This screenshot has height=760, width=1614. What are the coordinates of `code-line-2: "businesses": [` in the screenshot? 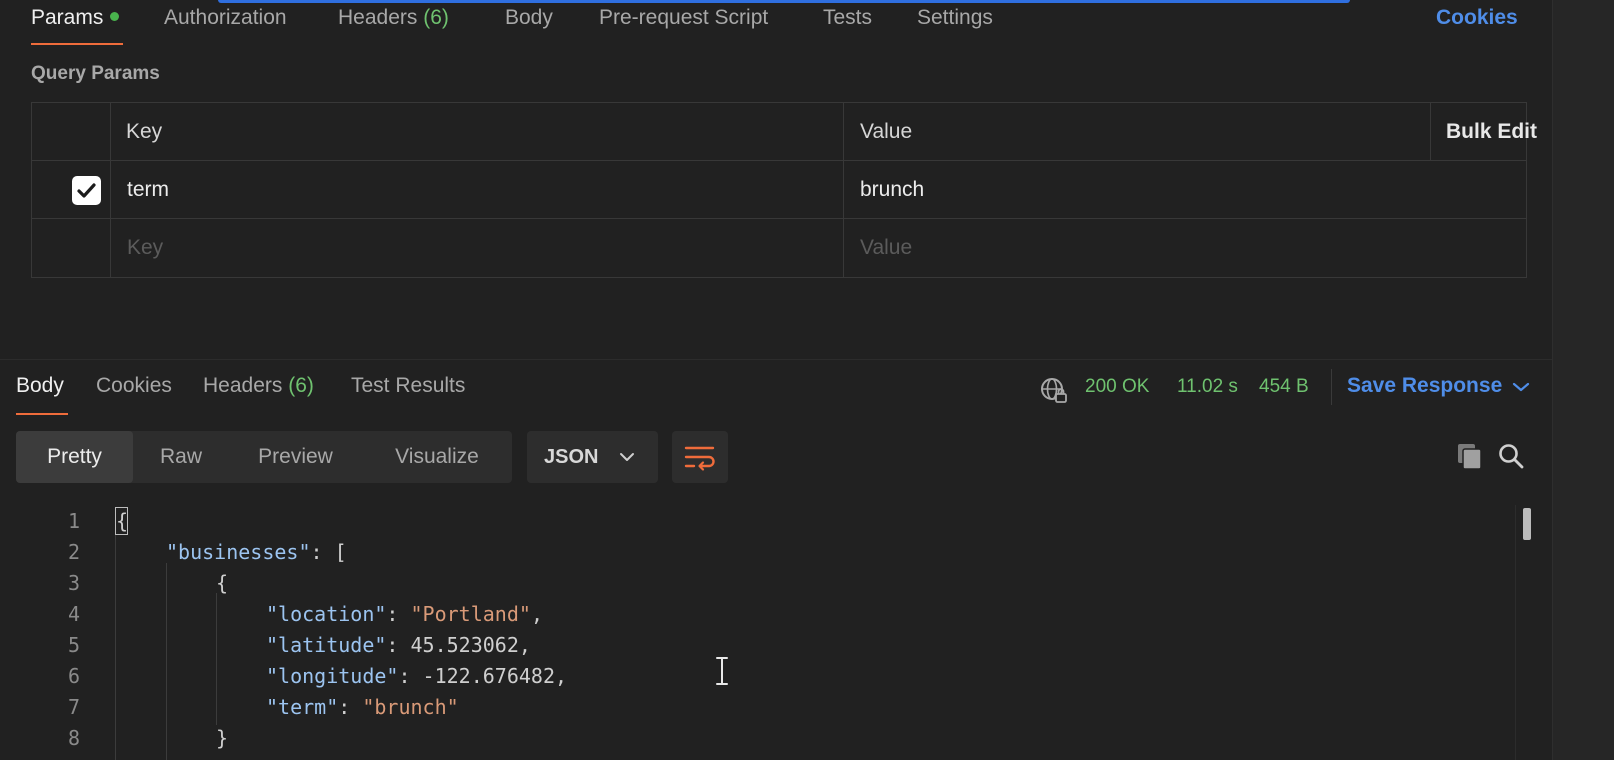 It's located at (256, 552).